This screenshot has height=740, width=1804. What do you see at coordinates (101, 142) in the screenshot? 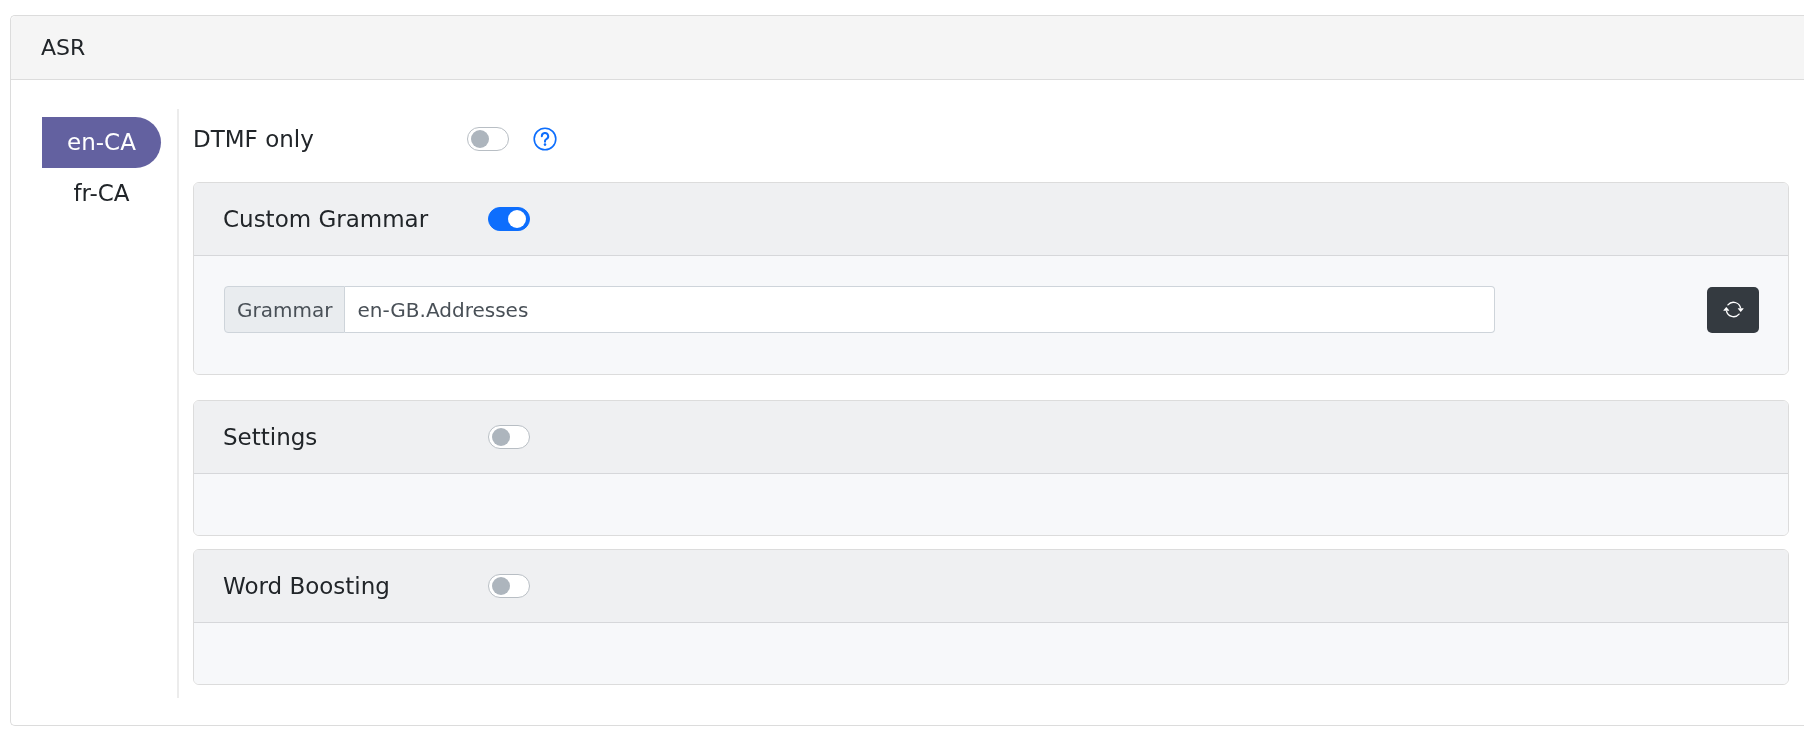
I see `language-tab: en-CA` at bounding box center [101, 142].